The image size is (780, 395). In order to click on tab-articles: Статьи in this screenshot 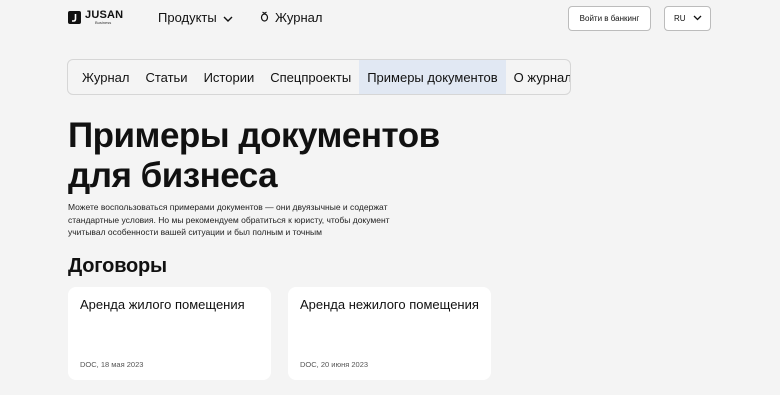, I will do `click(166, 77)`.